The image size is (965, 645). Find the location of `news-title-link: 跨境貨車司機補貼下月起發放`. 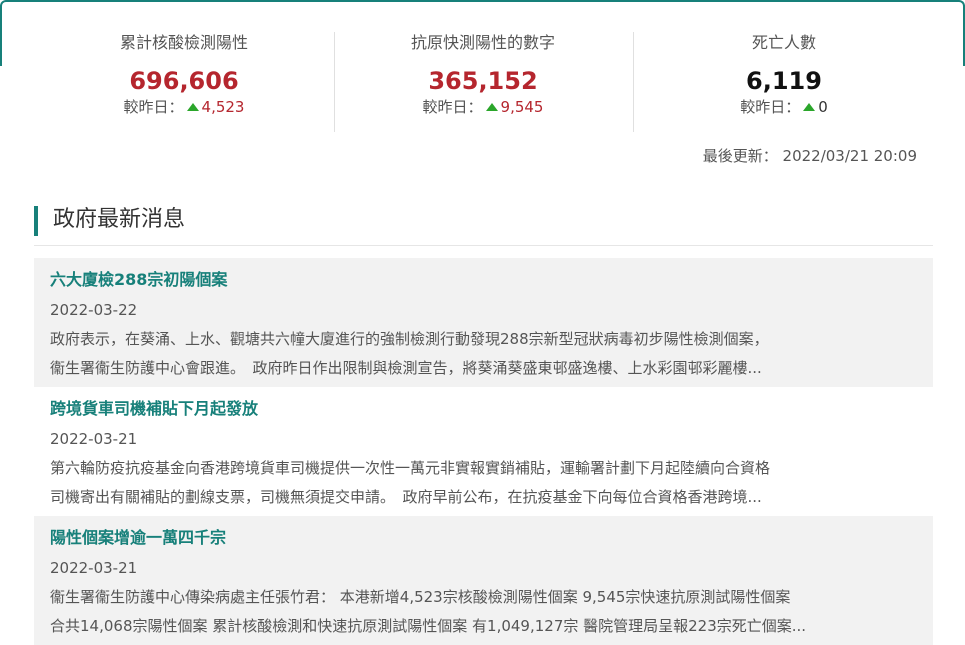

news-title-link: 跨境貨車司機補貼下月起發放 is located at coordinates (483, 409).